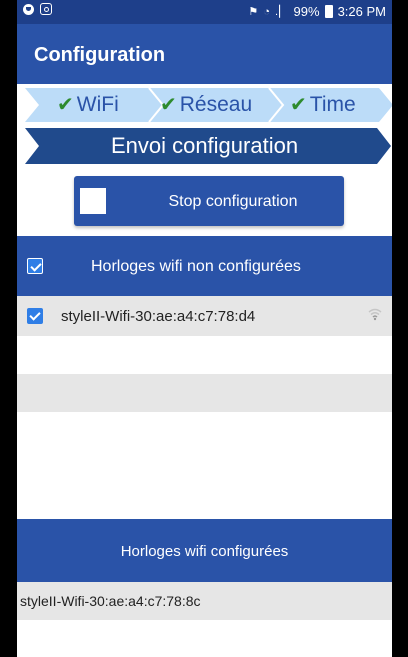 This screenshot has width=408, height=657. What do you see at coordinates (35, 316) in the screenshot?
I see `item-checkbox` at bounding box center [35, 316].